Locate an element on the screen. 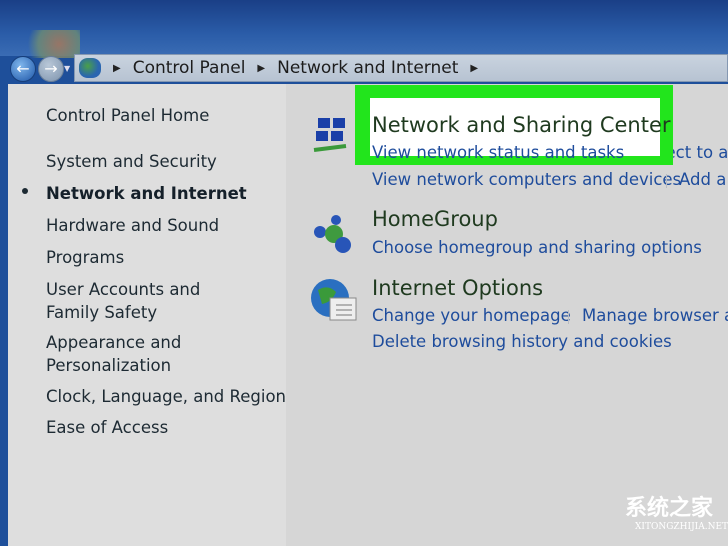 This screenshot has width=728, height=546. forward-button: → is located at coordinates (51, 69).